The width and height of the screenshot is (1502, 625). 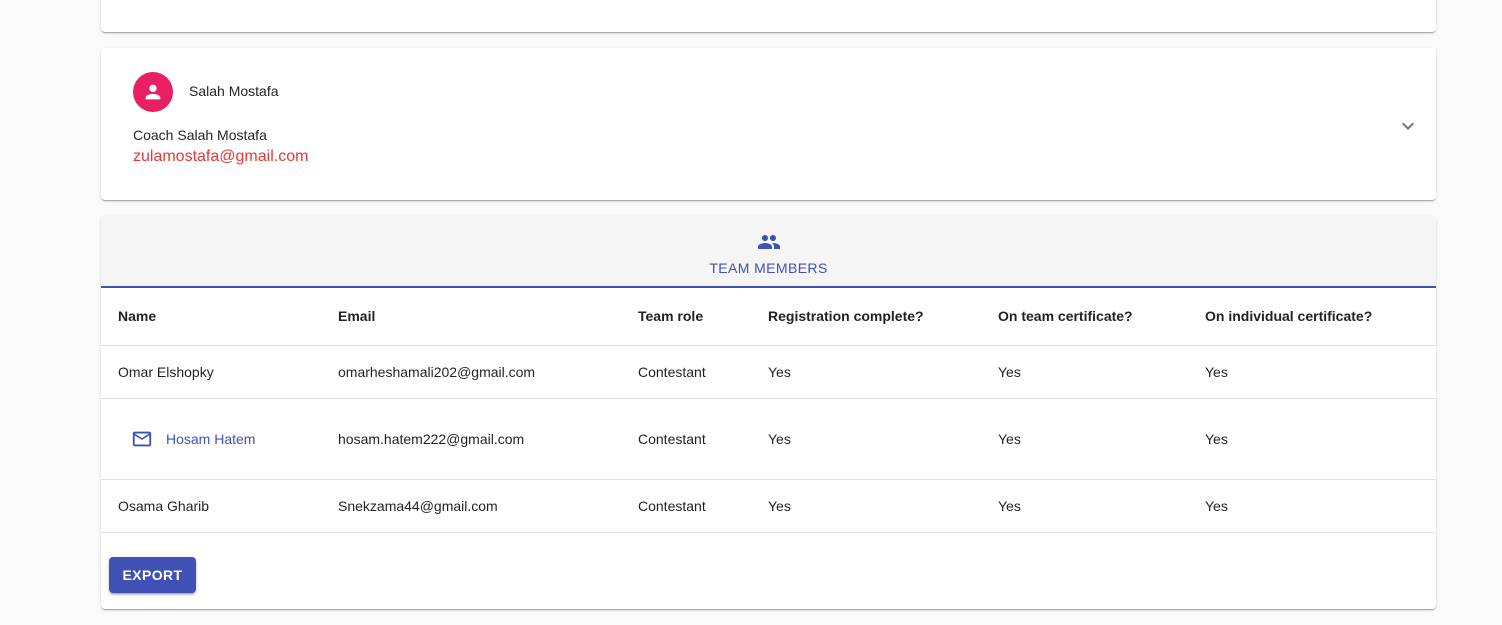 I want to click on coach-title: Coach Salah Mostafa, so click(x=200, y=135).